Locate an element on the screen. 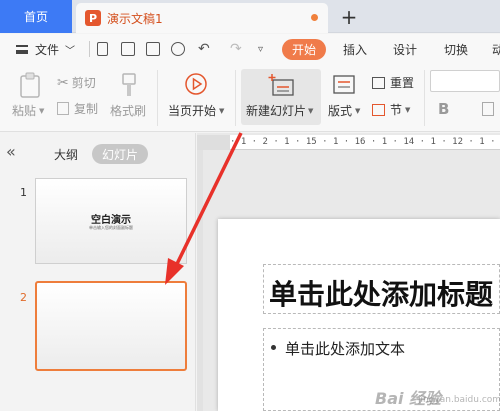 This screenshot has width=500, height=411. paste-label: 粘贴 is located at coordinates (24, 111).